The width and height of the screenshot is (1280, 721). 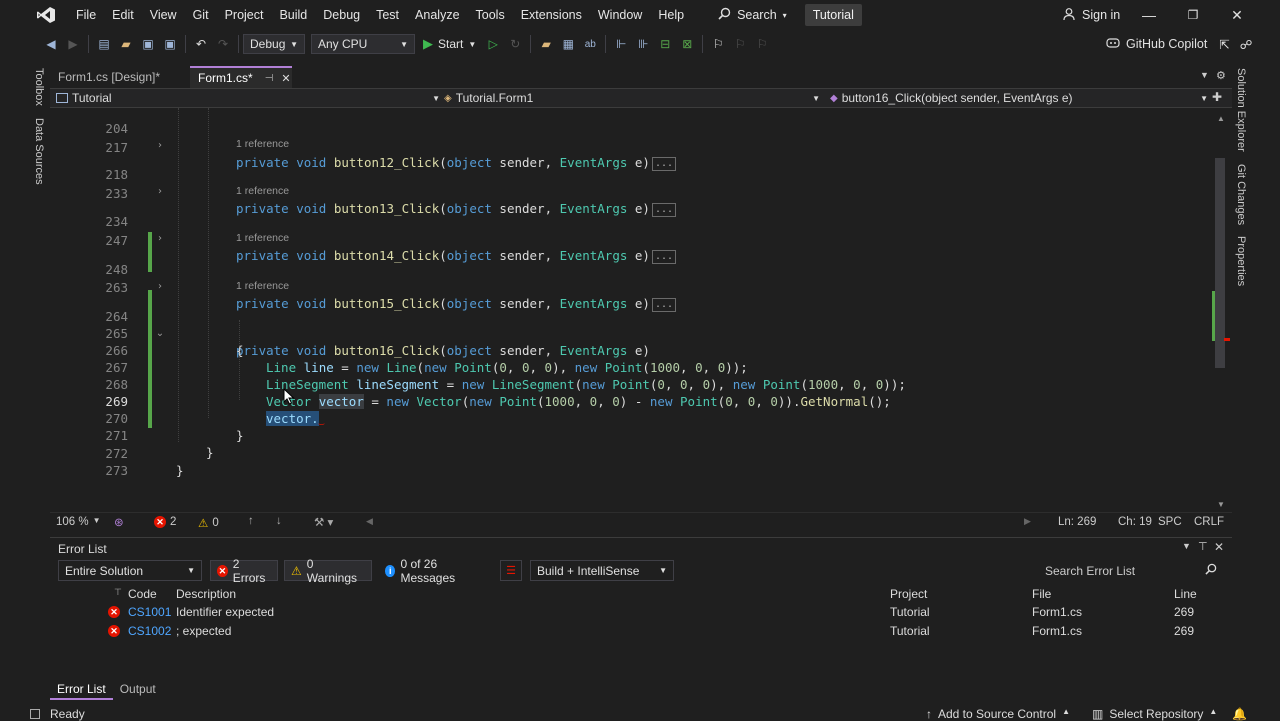 What do you see at coordinates (1221, 504) in the screenshot?
I see `scroll-down-icon: ▼` at bounding box center [1221, 504].